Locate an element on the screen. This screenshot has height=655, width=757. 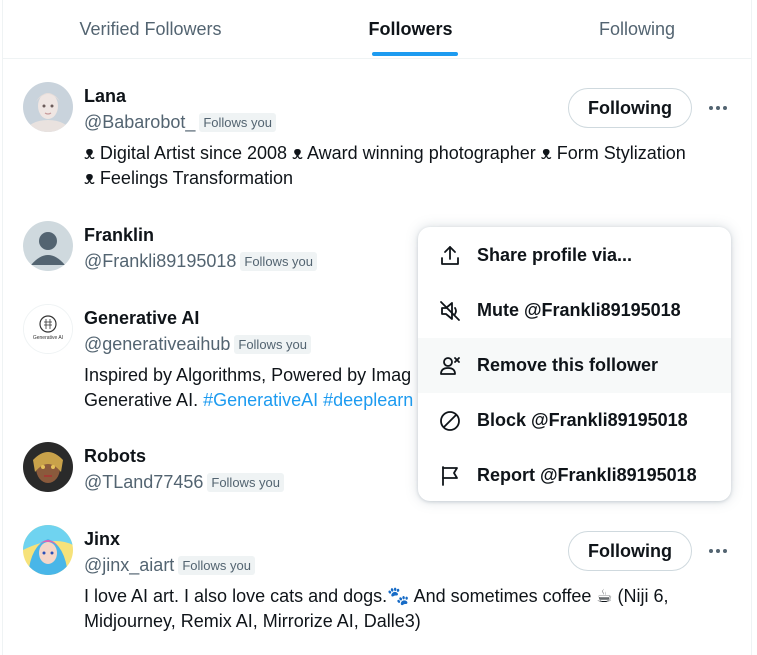
bio-text: Generative AI. is located at coordinates (144, 400).